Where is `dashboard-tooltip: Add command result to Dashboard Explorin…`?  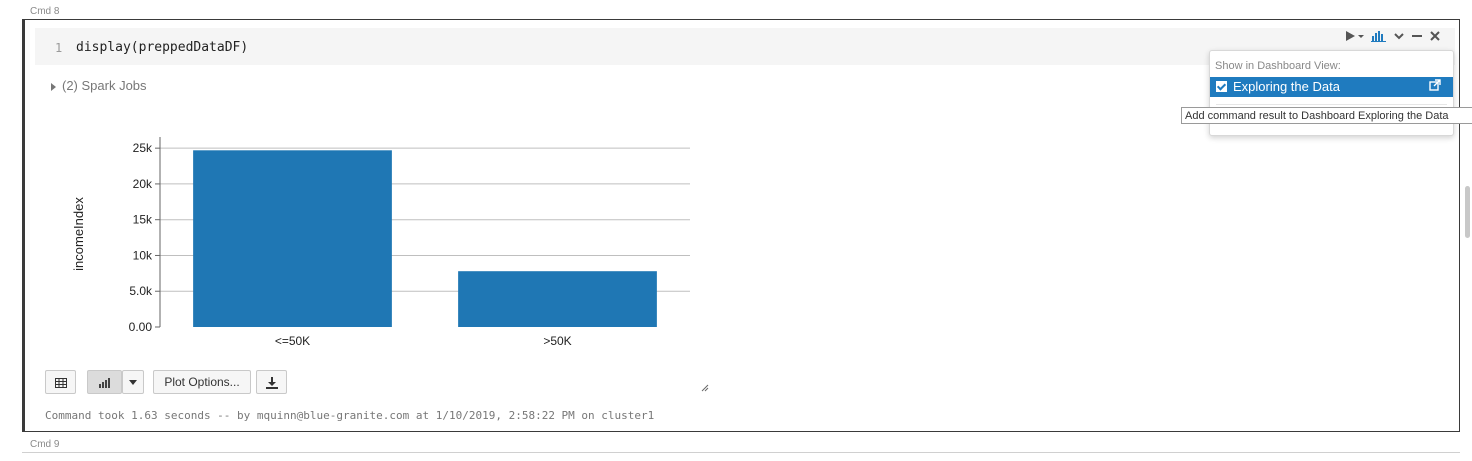 dashboard-tooltip: Add command result to Dashboard Explorin… is located at coordinates (1326, 115).